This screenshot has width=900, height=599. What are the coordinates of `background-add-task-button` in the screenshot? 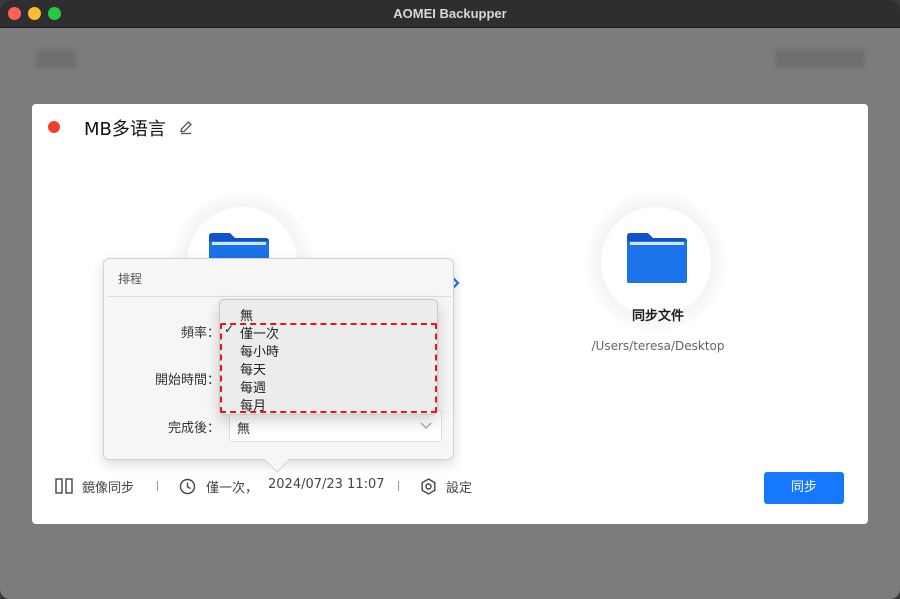 It's located at (820, 59).